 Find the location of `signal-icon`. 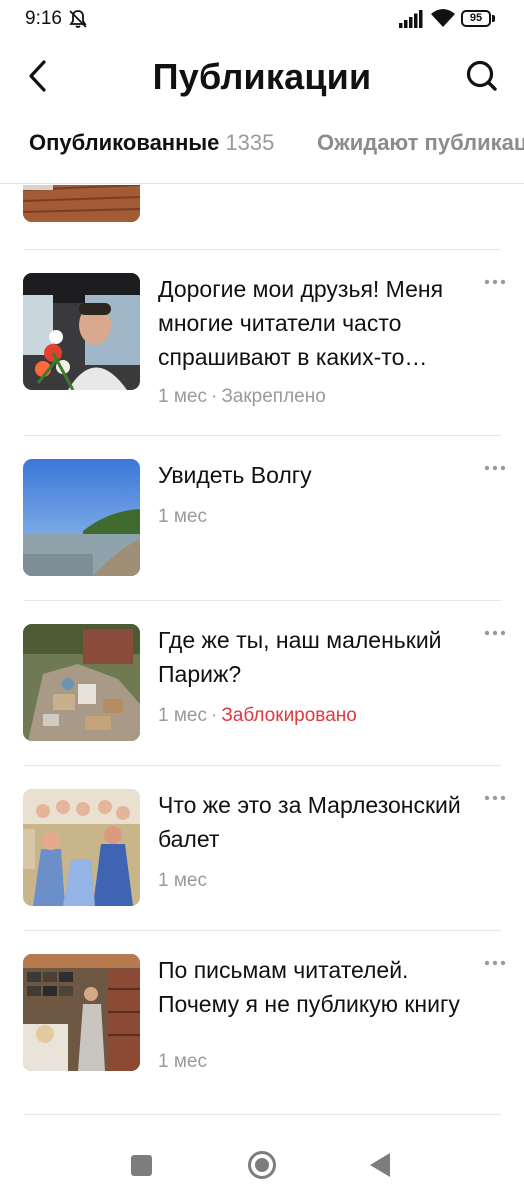

signal-icon is located at coordinates (411, 19).